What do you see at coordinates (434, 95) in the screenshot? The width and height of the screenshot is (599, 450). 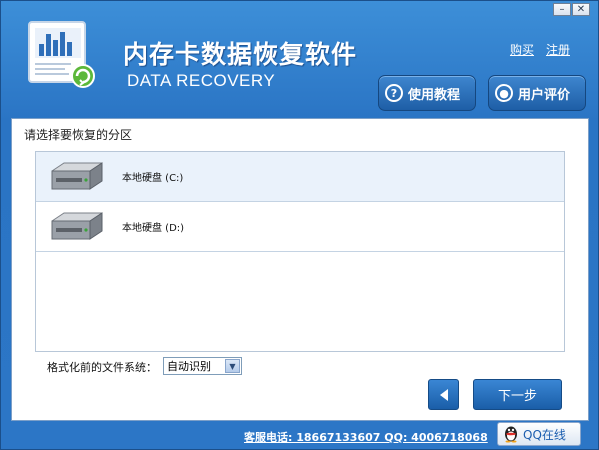 I see `tutorial-label: 使用教程` at bounding box center [434, 95].